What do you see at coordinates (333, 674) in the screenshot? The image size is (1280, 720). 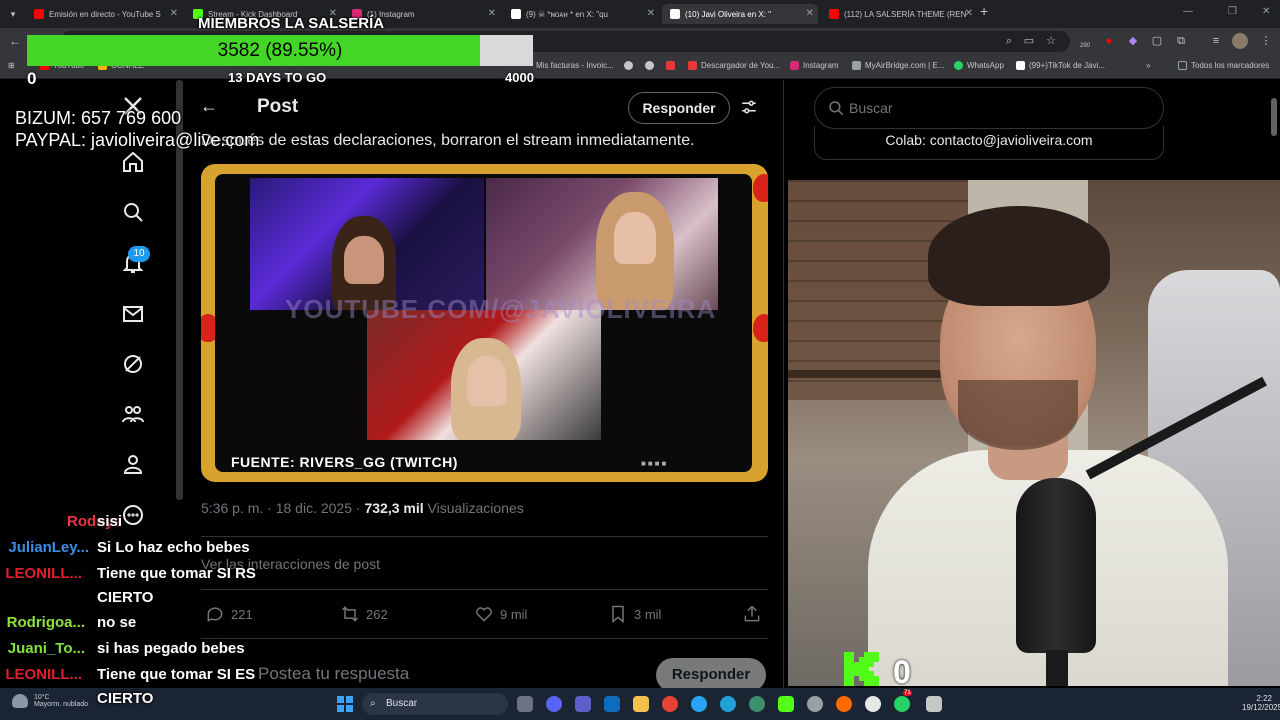 I see `reply-input: Postea tu respuesta` at bounding box center [333, 674].